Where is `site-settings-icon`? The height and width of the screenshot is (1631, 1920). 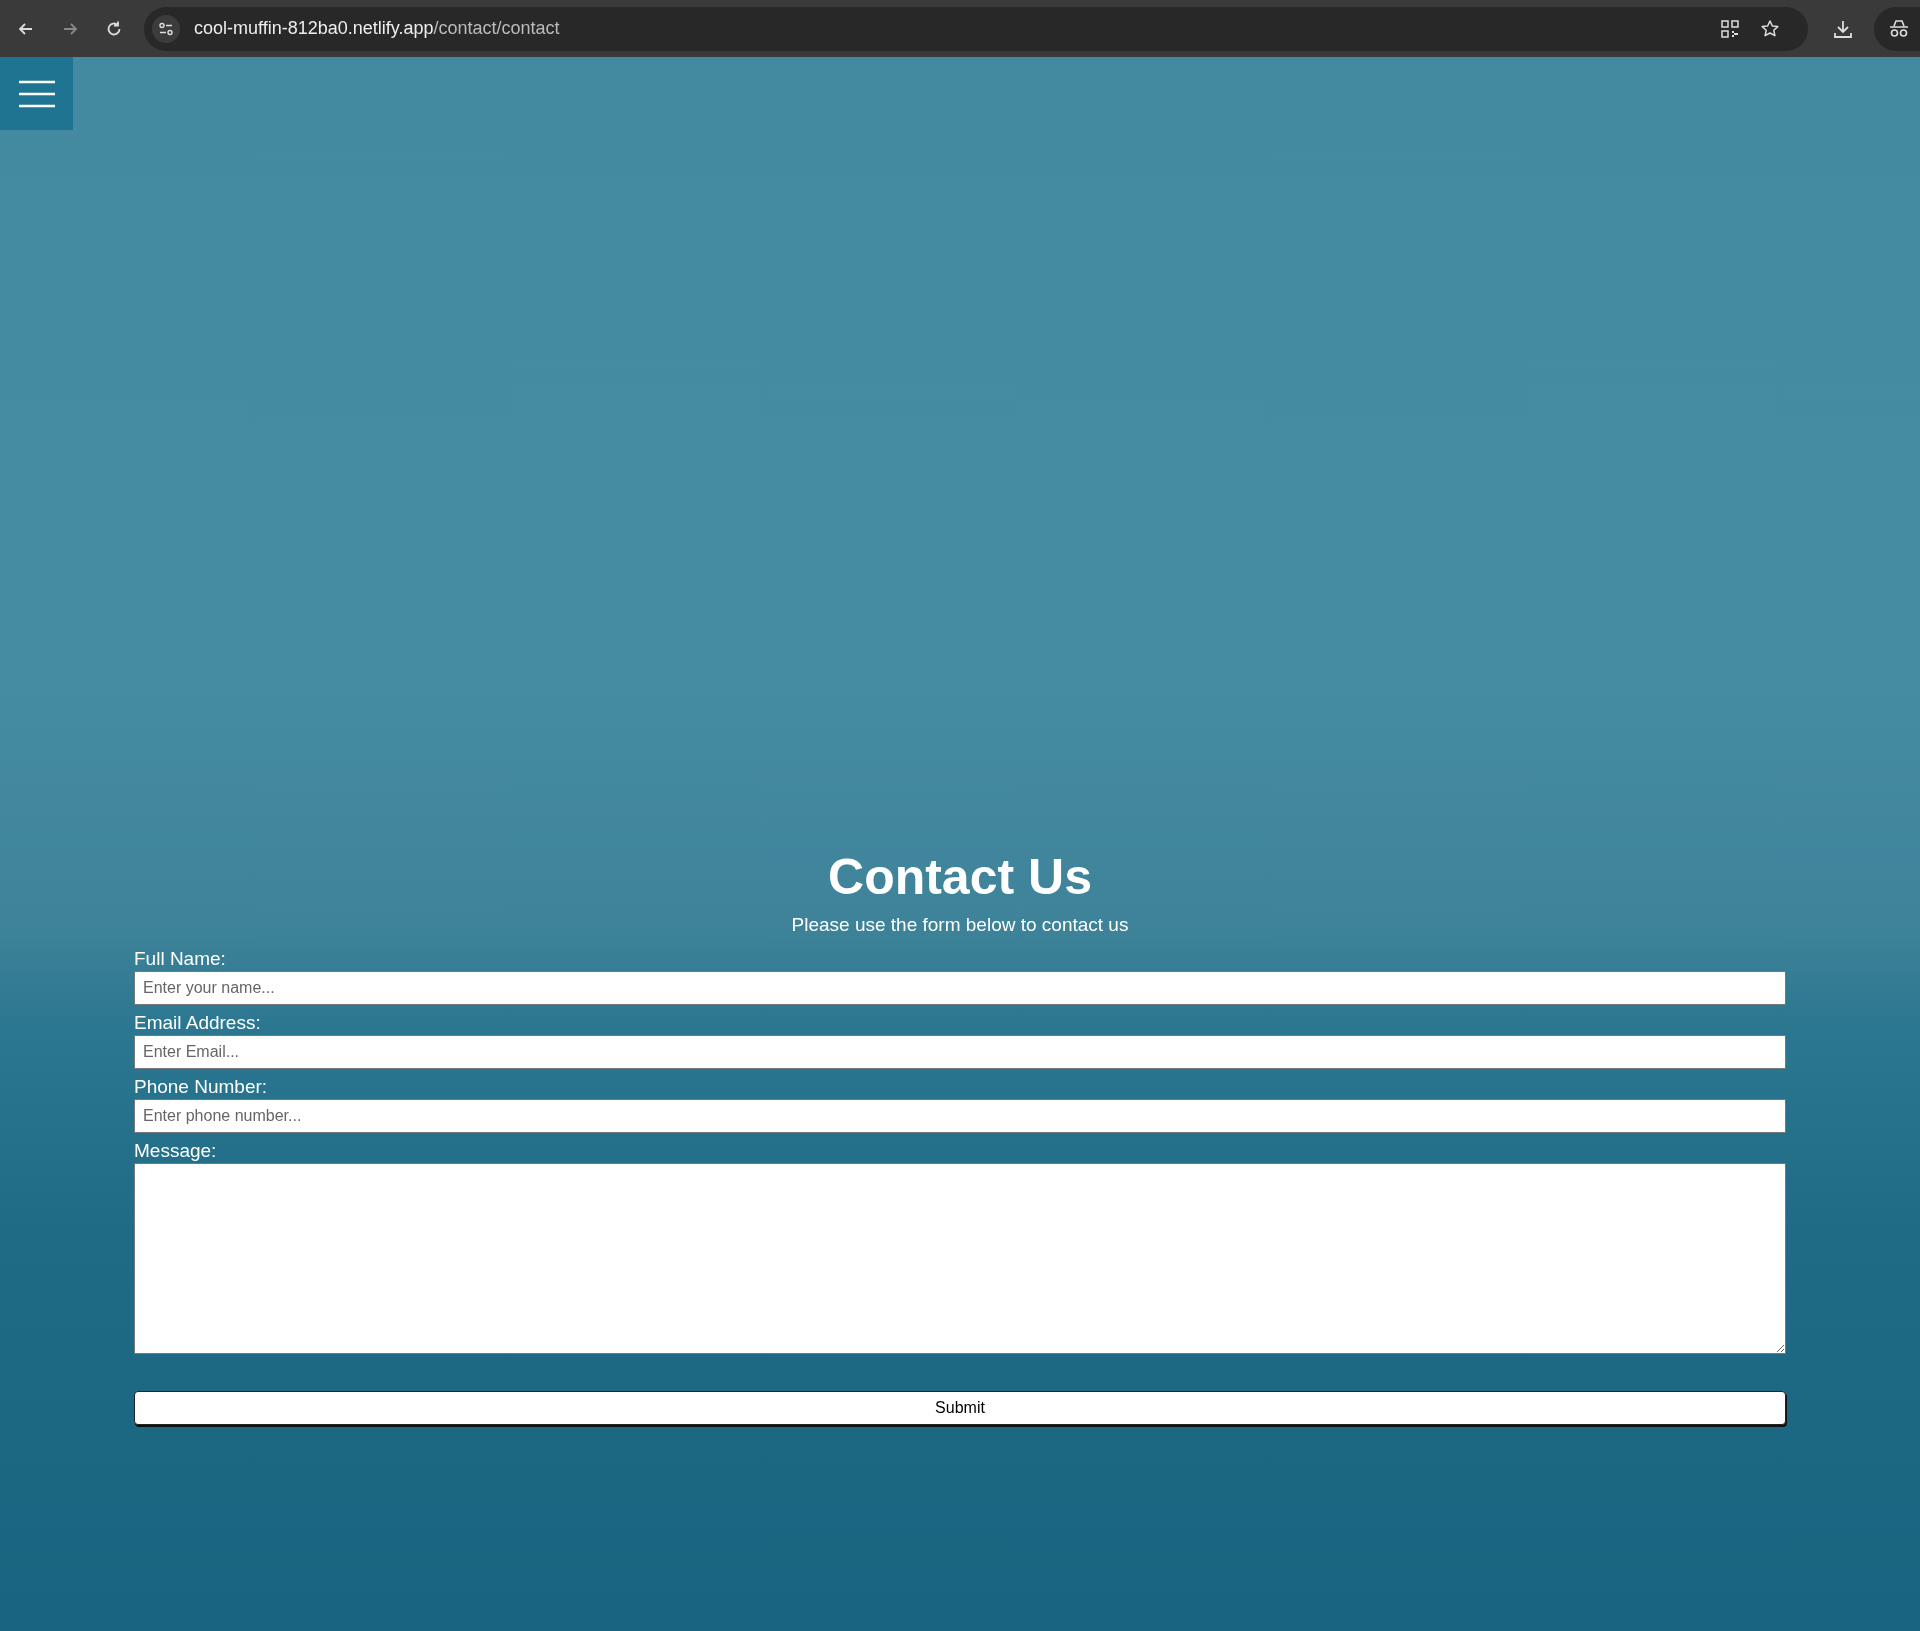 site-settings-icon is located at coordinates (166, 28).